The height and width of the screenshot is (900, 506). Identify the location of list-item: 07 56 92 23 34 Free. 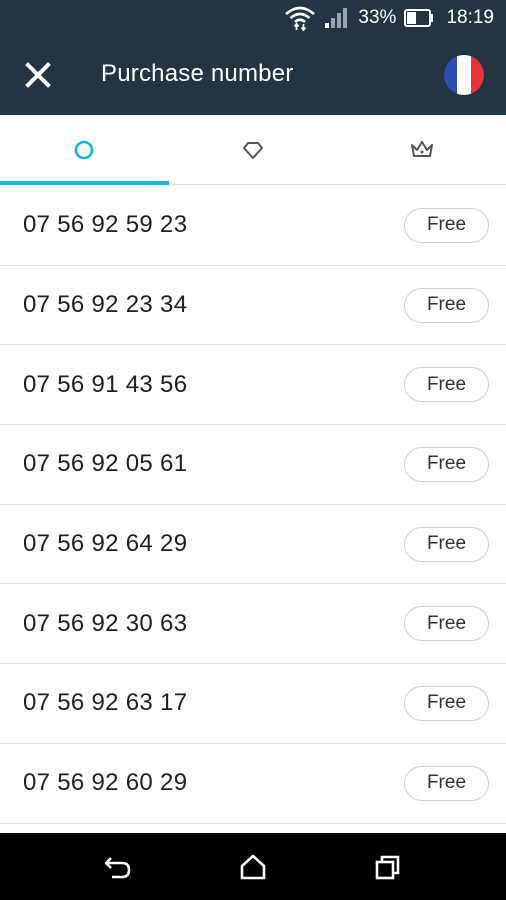
(253, 306).